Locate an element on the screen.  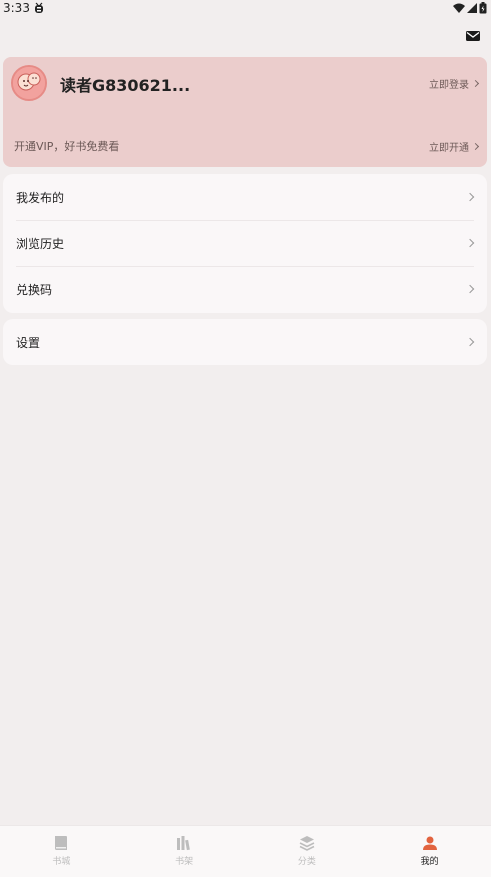
avatar is located at coordinates (29, 83).